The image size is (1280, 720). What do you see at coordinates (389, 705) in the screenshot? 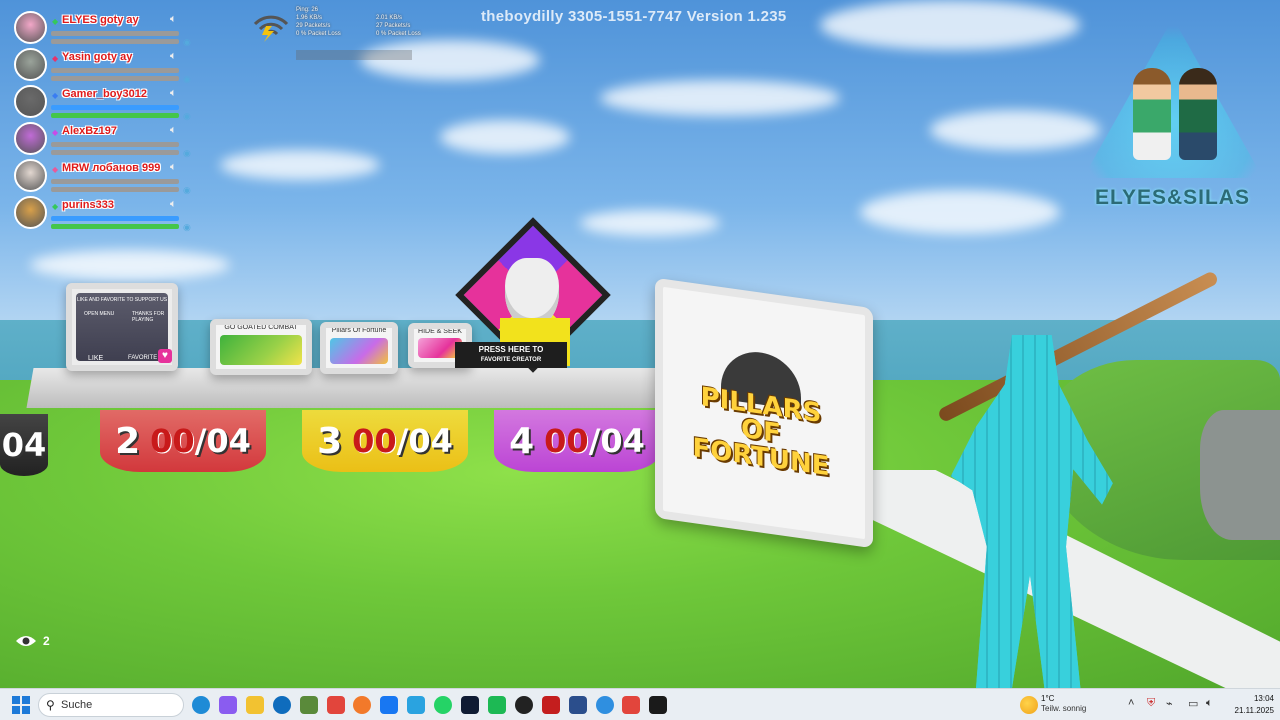
I see `facebook-icon` at bounding box center [389, 705].